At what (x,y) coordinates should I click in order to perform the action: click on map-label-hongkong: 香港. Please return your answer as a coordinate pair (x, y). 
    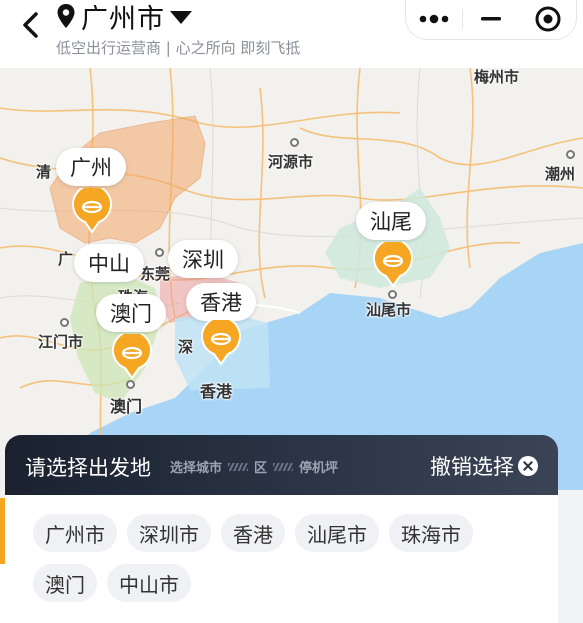
    Looking at the image, I should click on (216, 391).